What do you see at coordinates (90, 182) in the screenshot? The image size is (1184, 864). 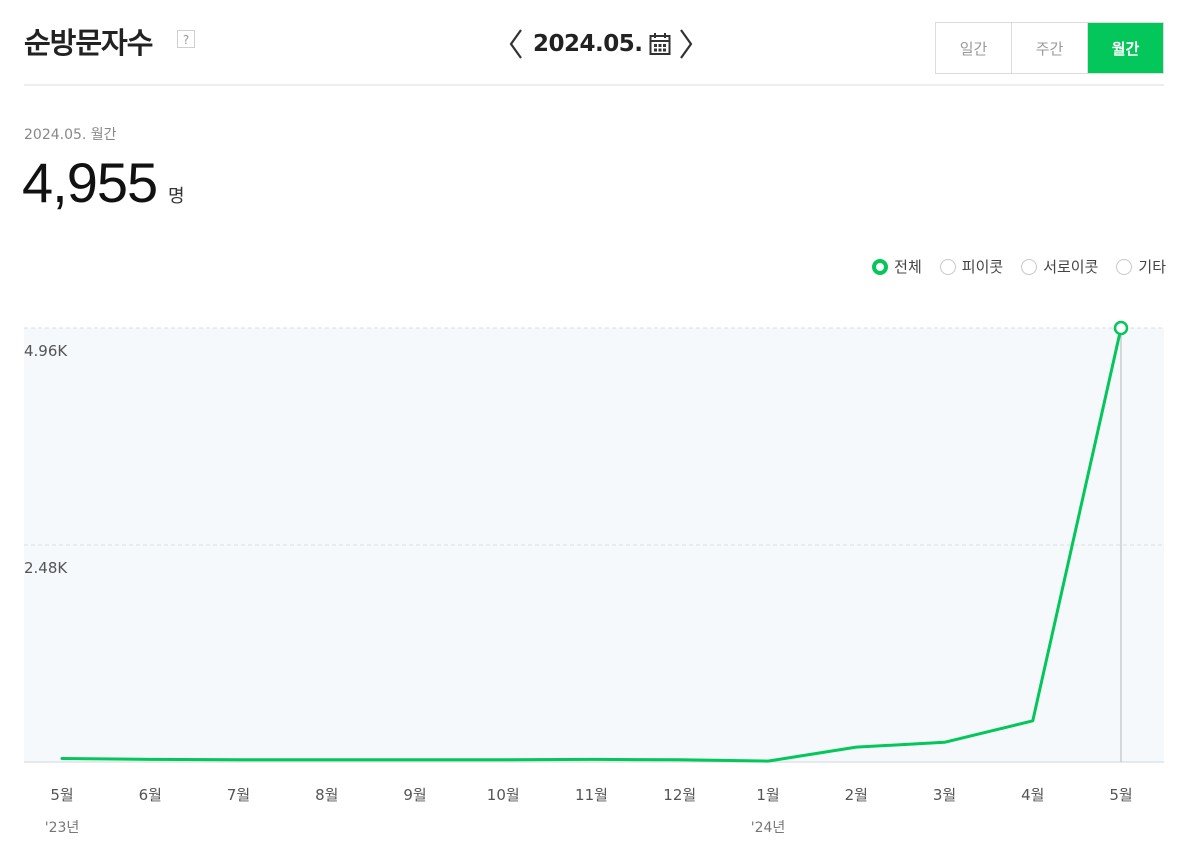 I see `summary-value: 4,955` at bounding box center [90, 182].